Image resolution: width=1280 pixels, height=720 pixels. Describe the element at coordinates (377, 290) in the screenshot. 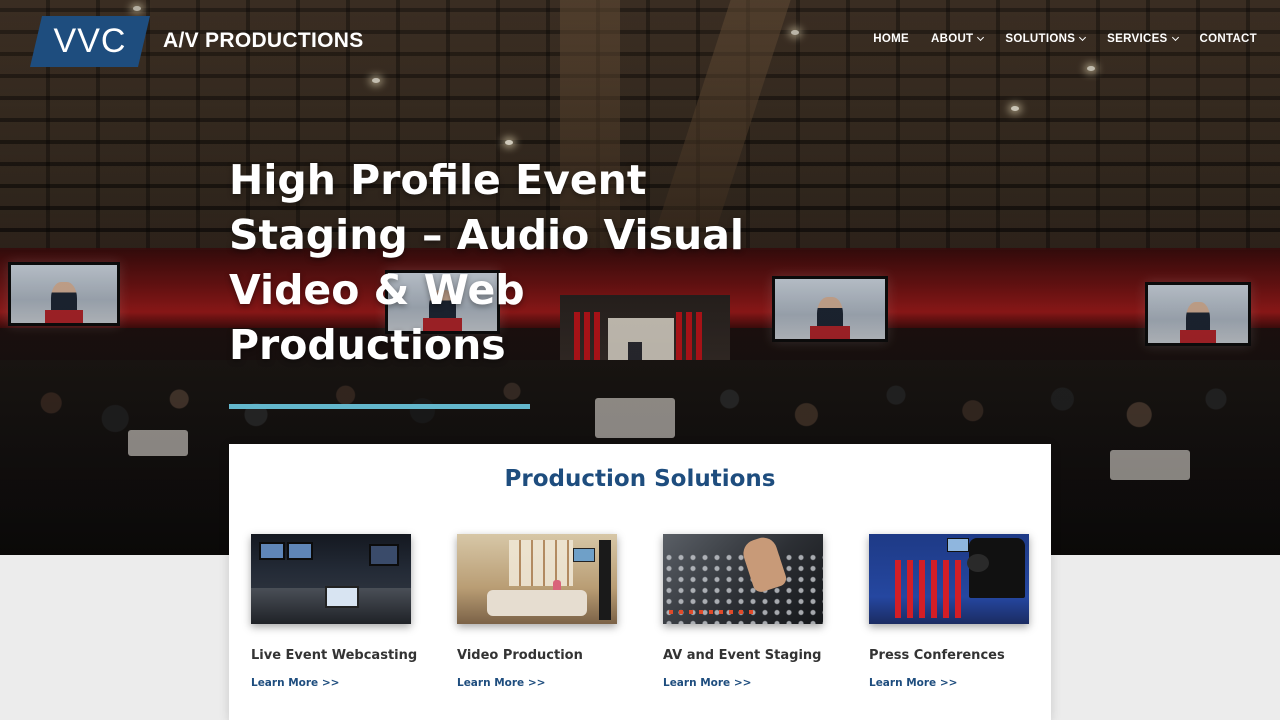

I see `hero-title-line: Video & Web` at that location.